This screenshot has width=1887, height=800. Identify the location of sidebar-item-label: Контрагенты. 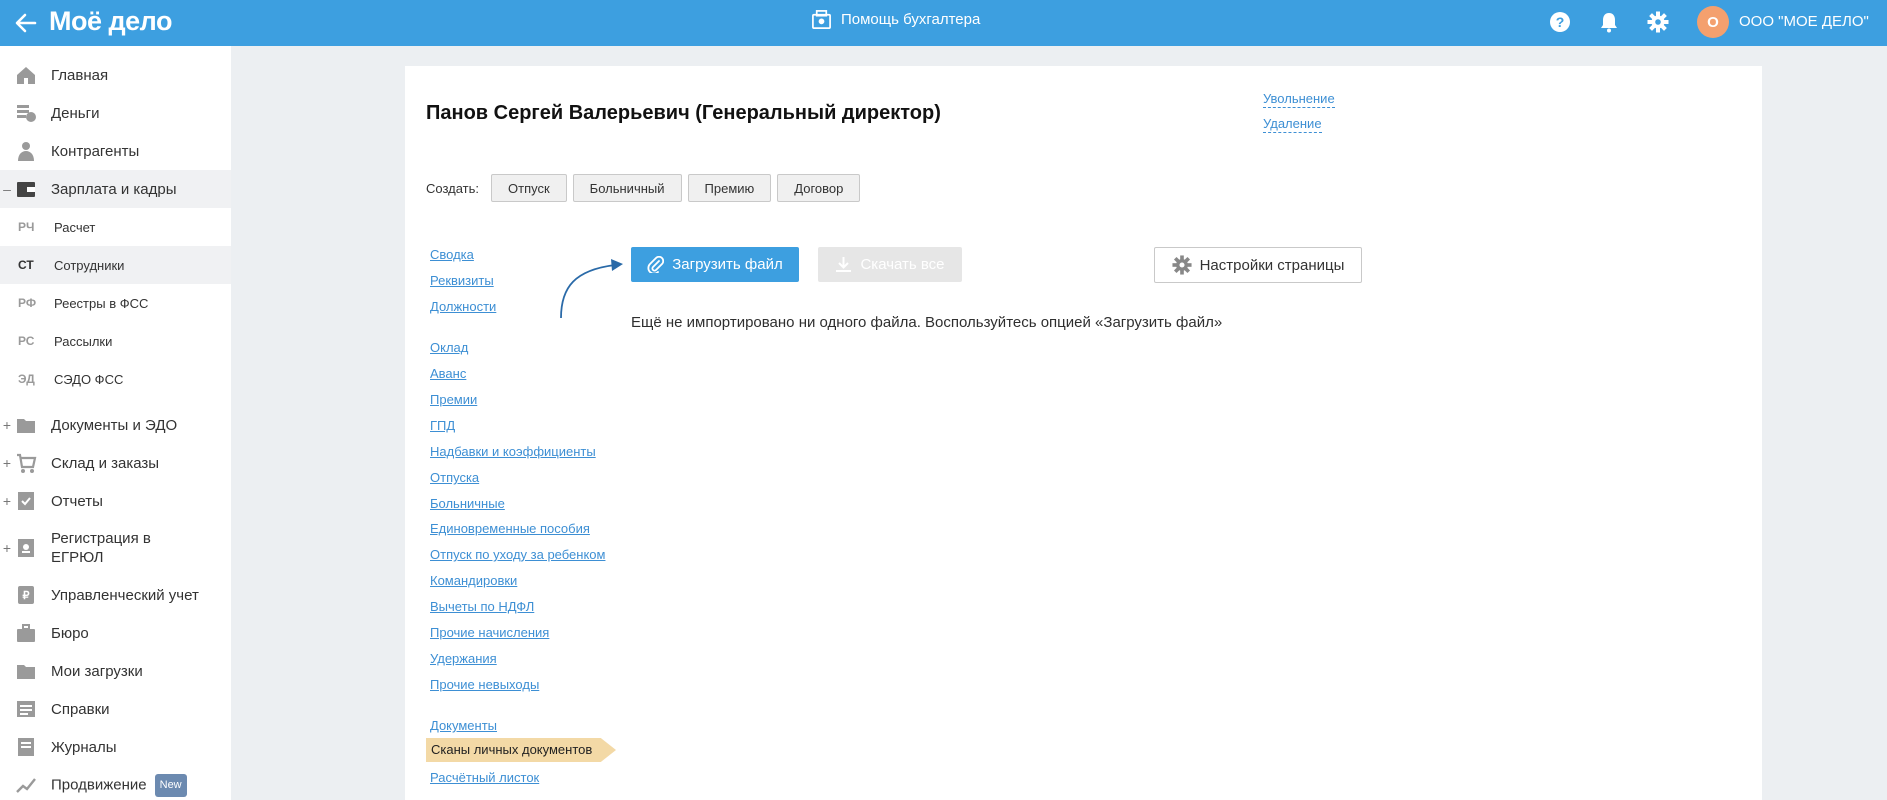
(95, 151).